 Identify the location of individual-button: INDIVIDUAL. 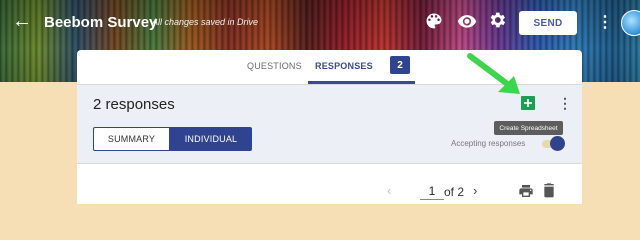
(211, 139).